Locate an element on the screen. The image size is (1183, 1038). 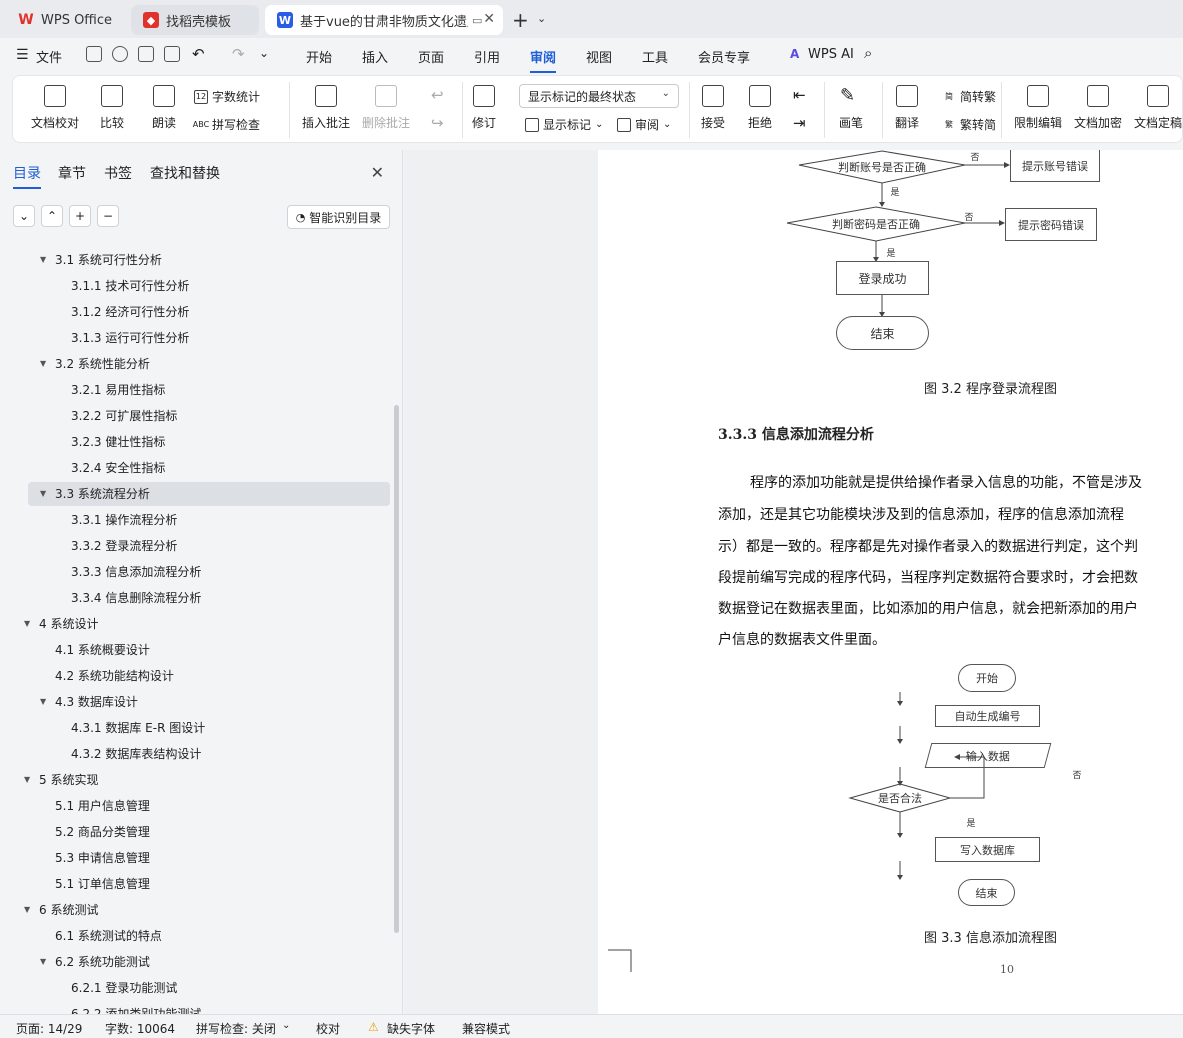
next-comment-icon: ↪ is located at coordinates (437, 123).